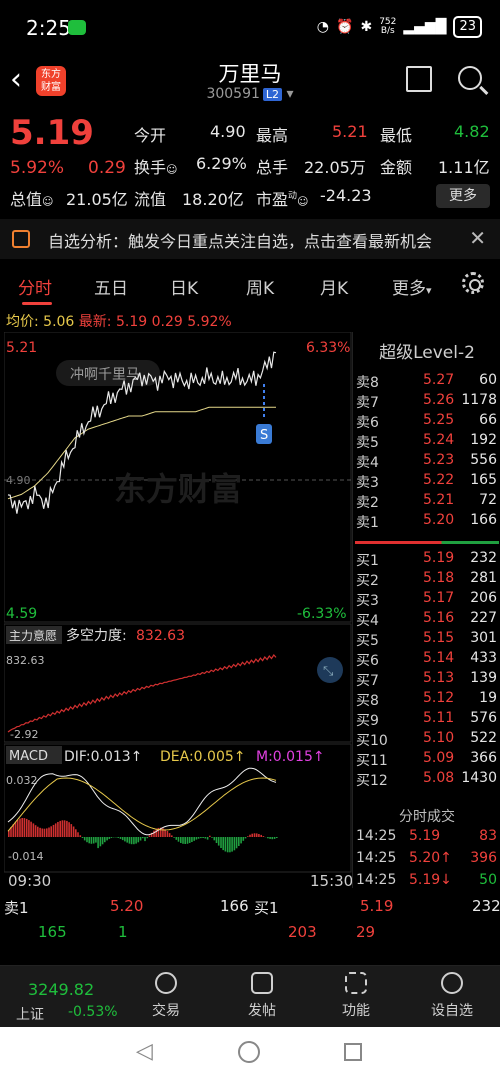 This screenshot has height=1079, width=500. Describe the element at coordinates (426, 580) in the screenshot. I see `bid-row: 买2 5.18 281` at that location.